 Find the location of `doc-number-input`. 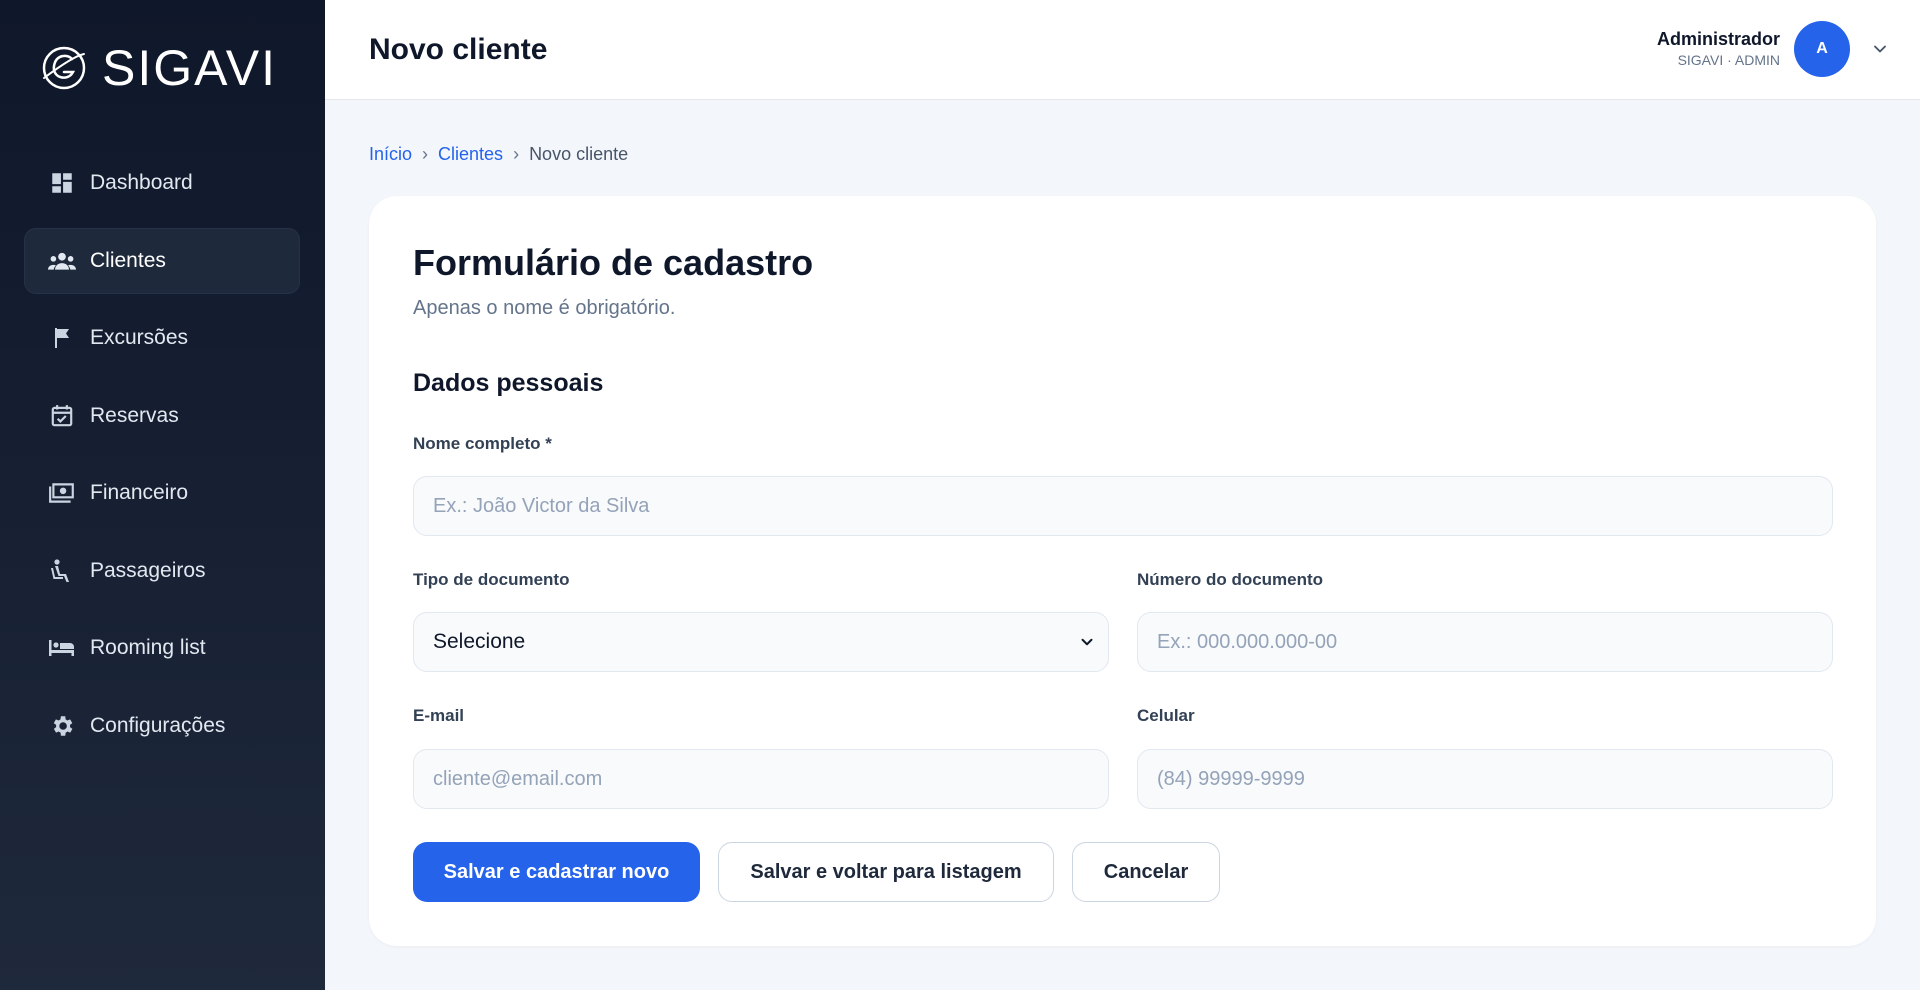

doc-number-input is located at coordinates (1485, 642).